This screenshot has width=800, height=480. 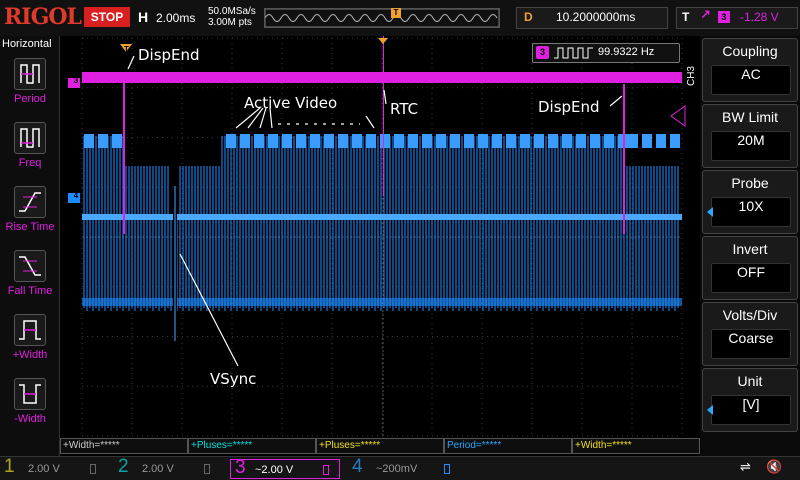 I want to click on trigger-level-arrow, so click(x=383, y=41).